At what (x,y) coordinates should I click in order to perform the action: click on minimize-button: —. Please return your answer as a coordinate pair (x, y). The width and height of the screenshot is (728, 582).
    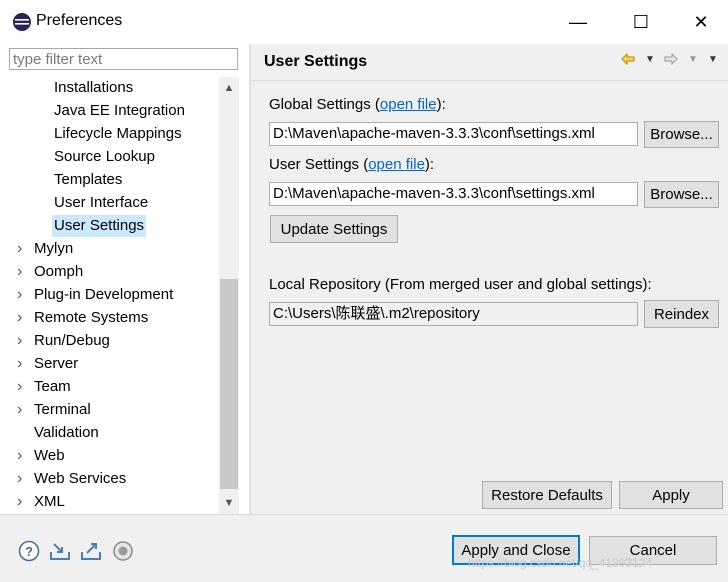
    Looking at the image, I should click on (578, 22).